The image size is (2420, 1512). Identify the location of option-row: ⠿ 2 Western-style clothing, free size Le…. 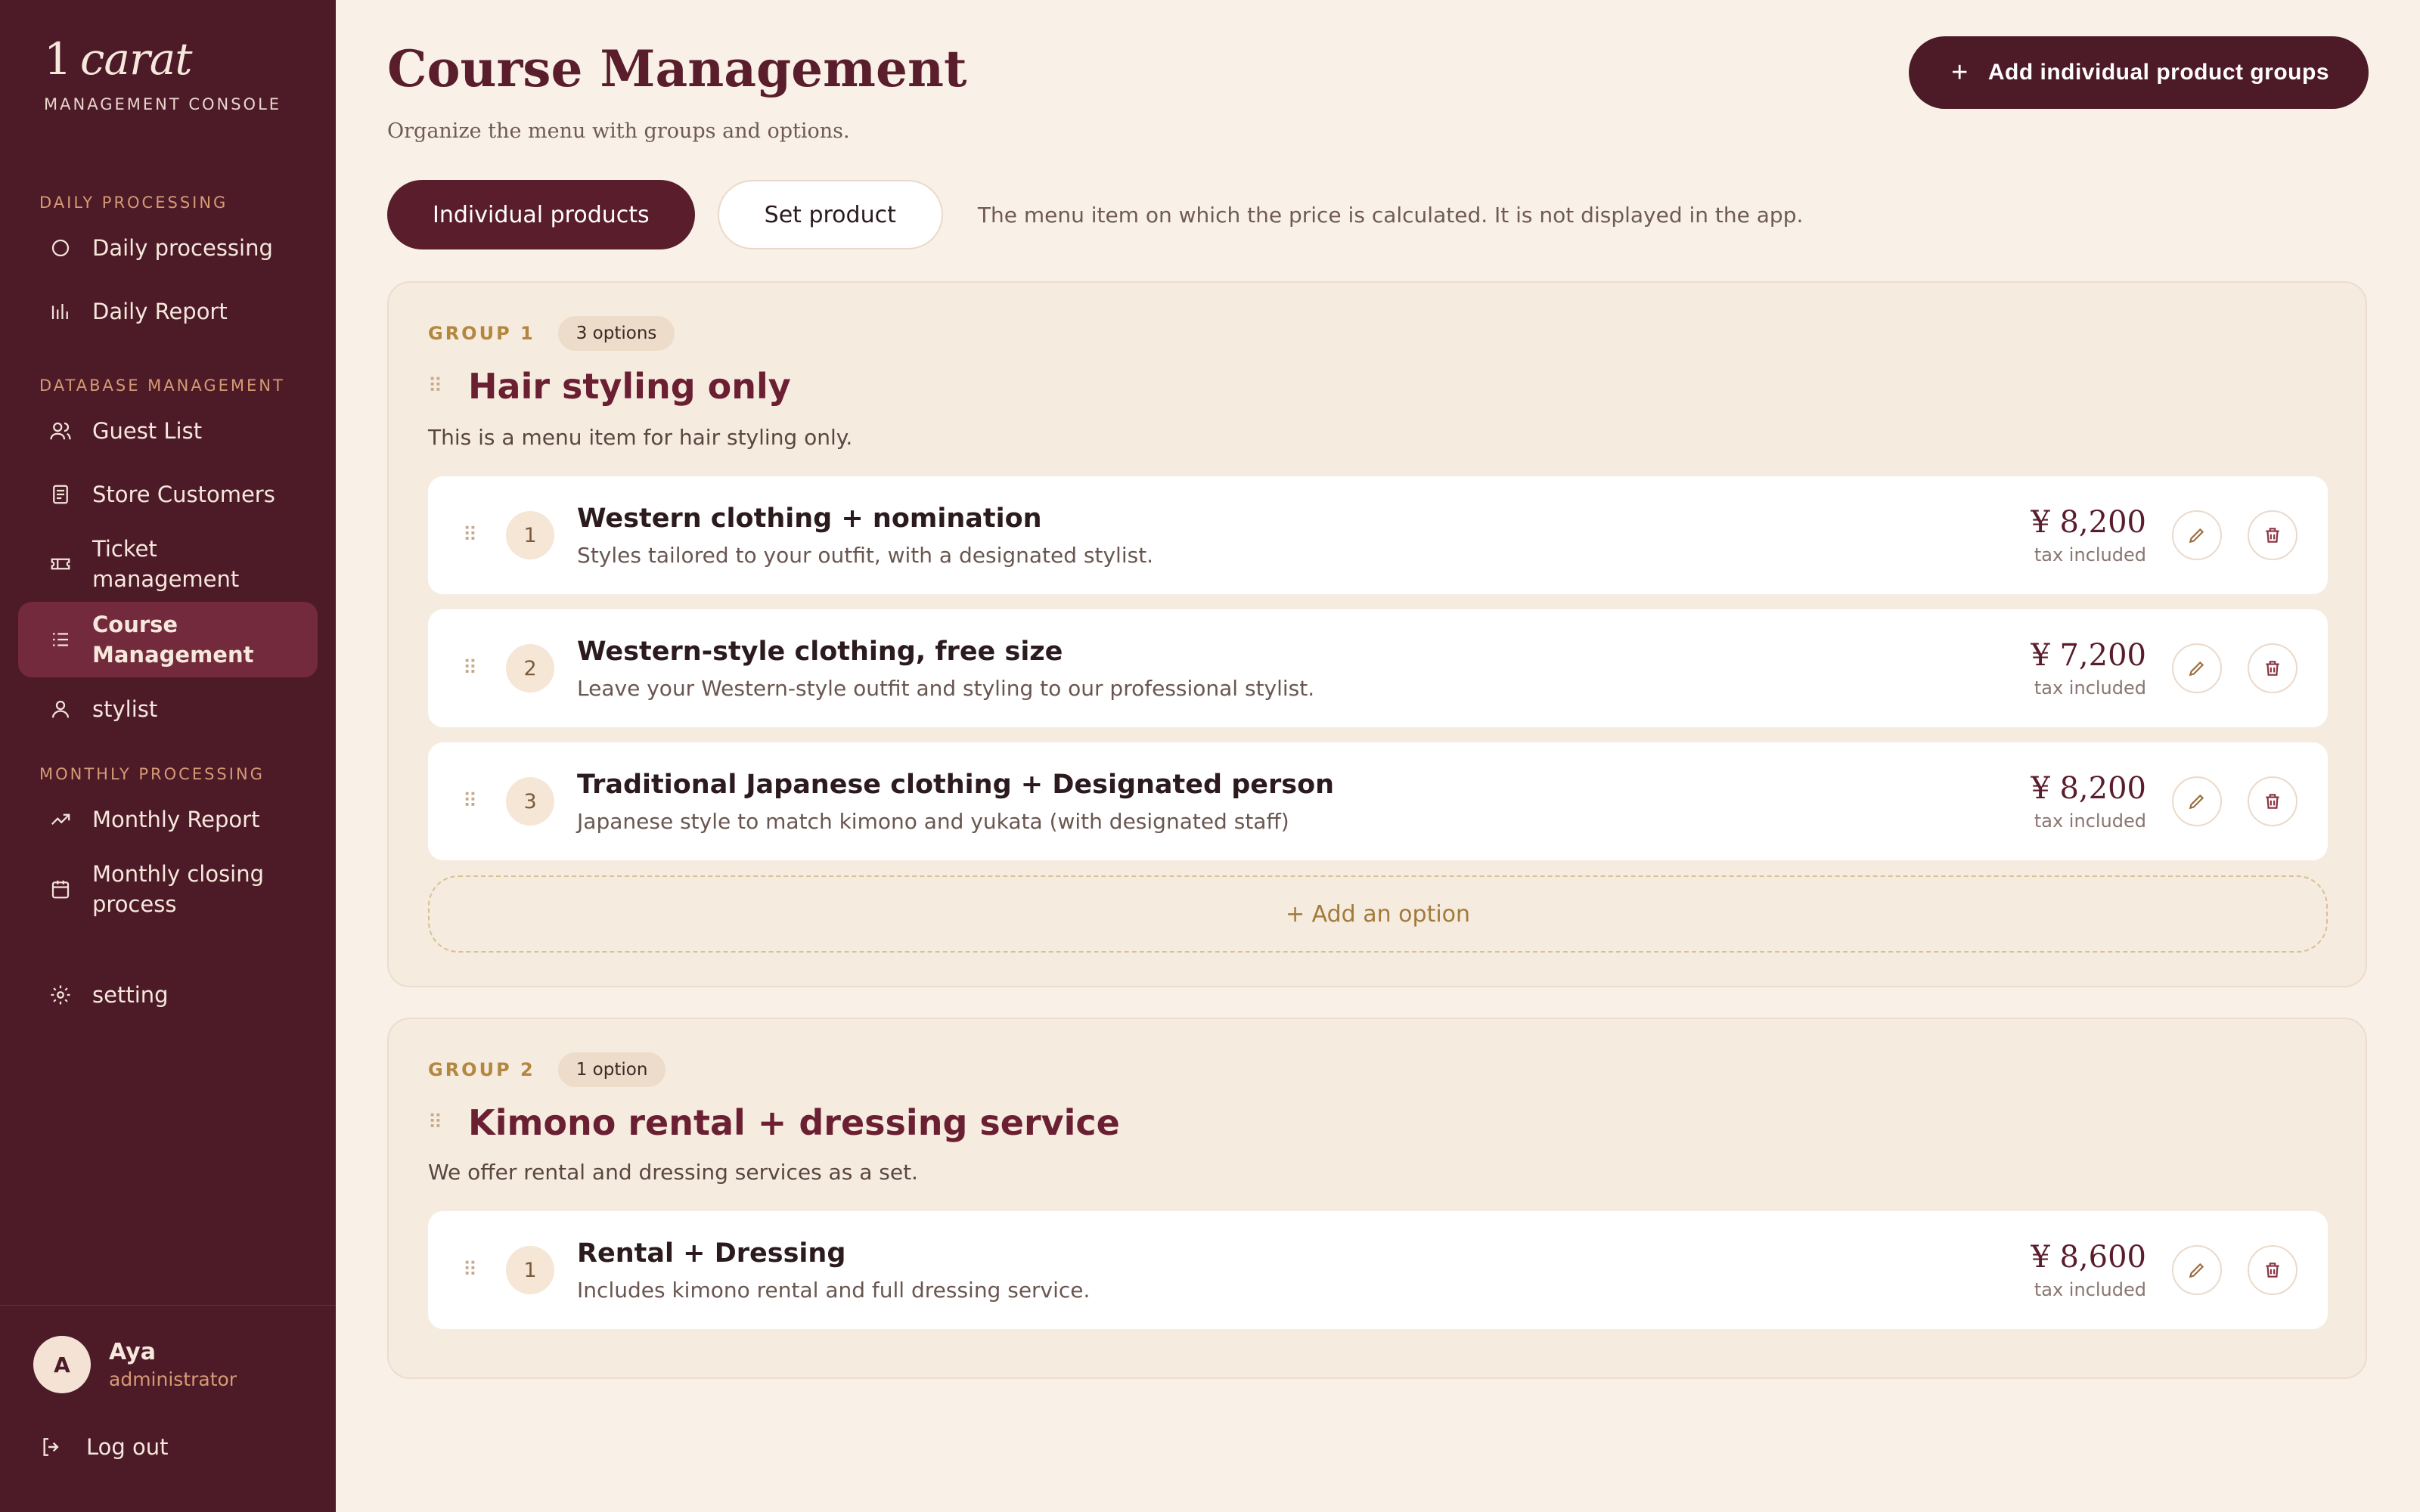
(1378, 668).